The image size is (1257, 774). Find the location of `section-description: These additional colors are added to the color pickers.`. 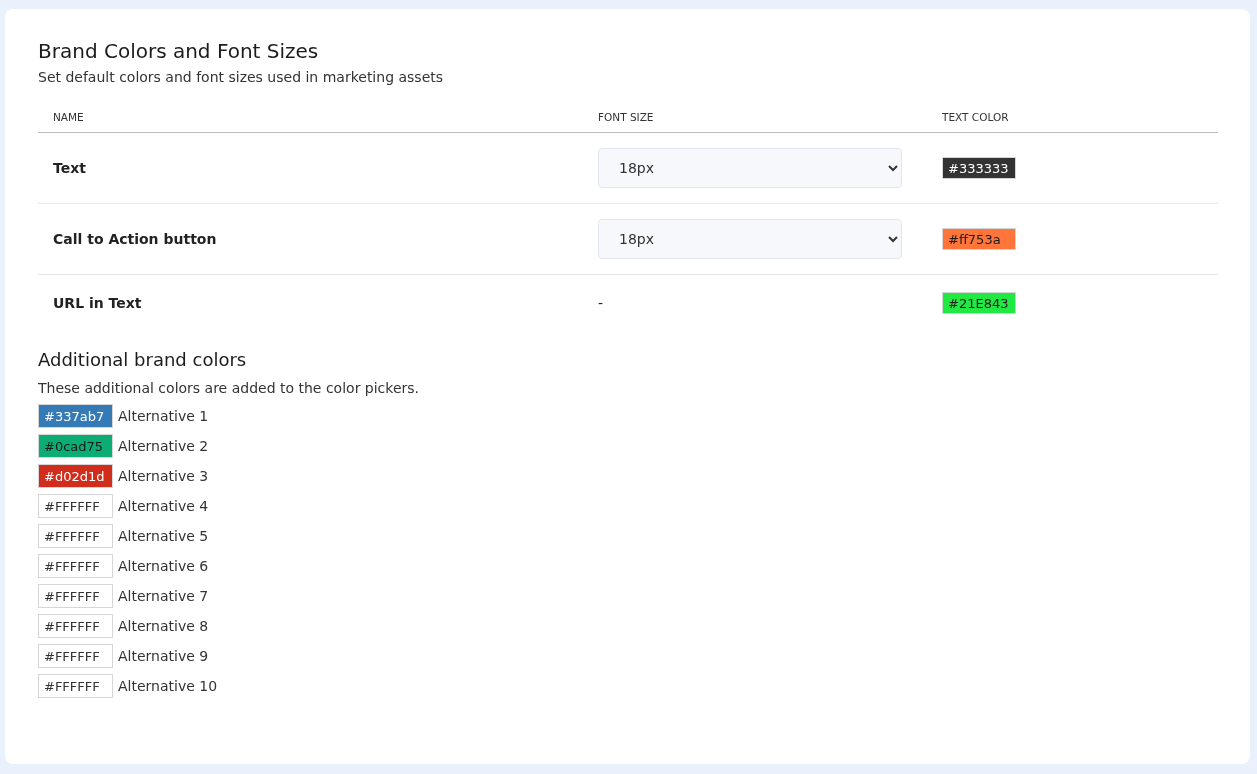

section-description: These additional colors are added to the color pickers. is located at coordinates (229, 388).